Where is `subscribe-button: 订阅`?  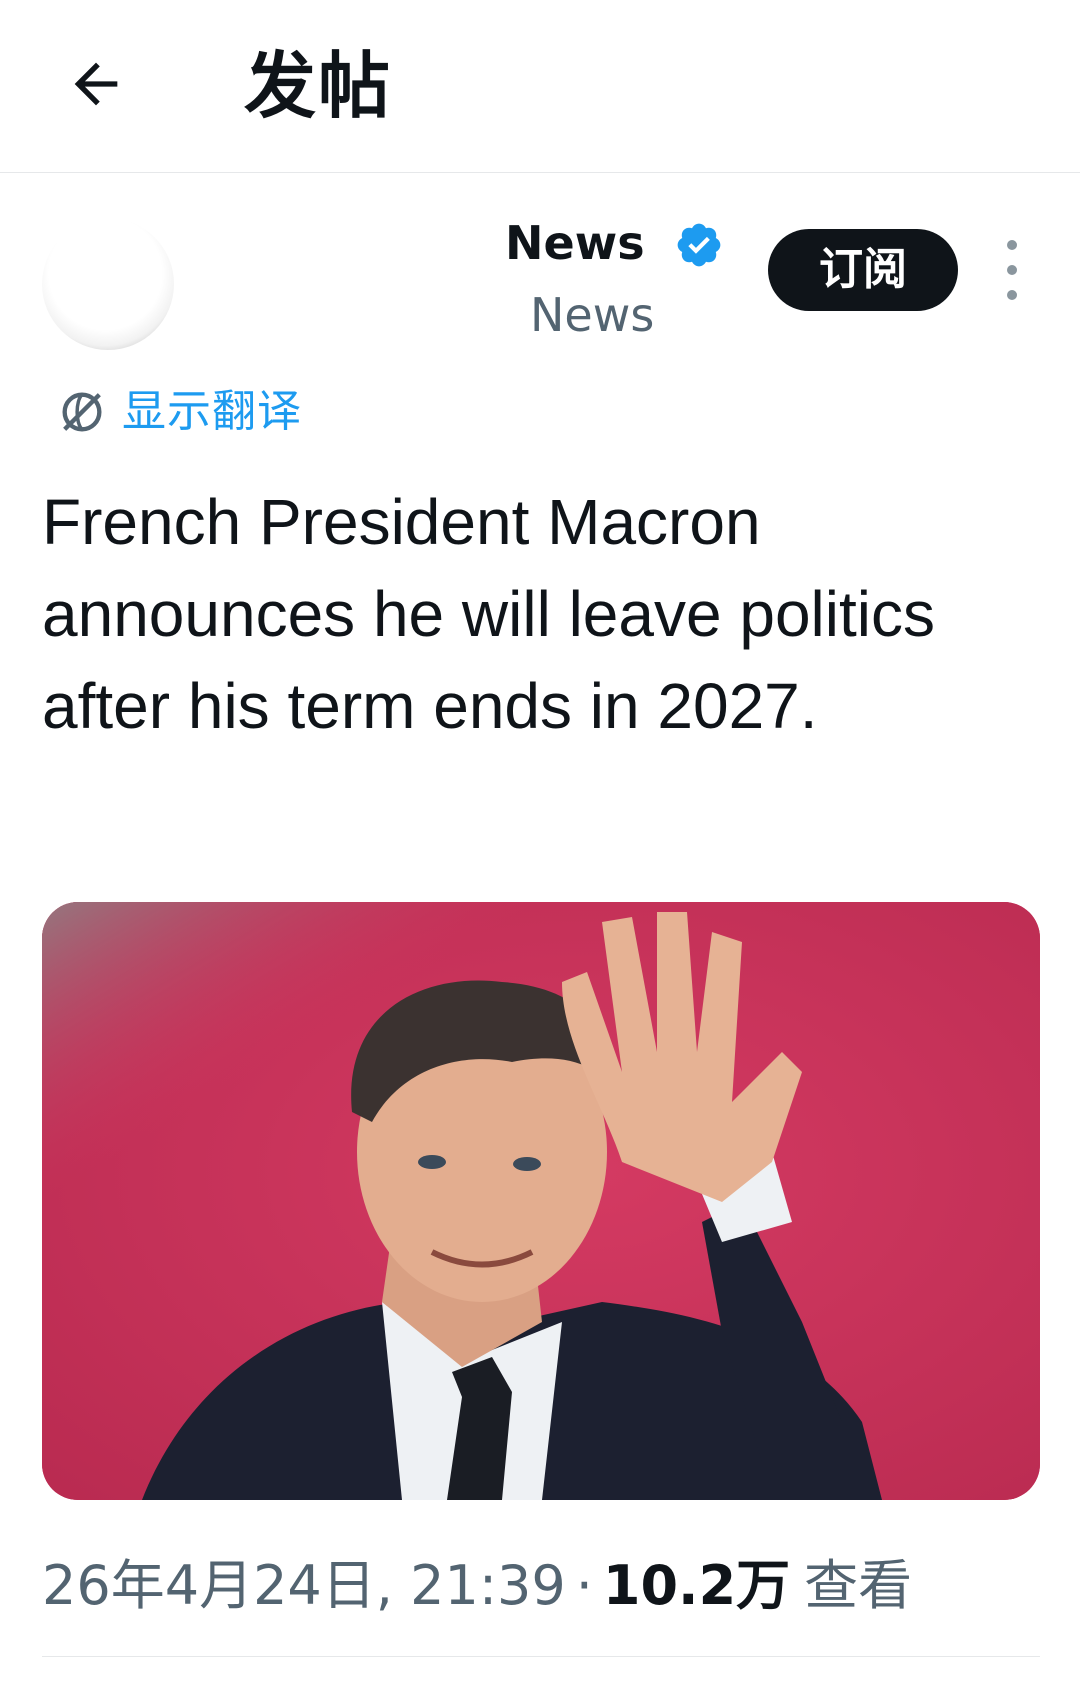 subscribe-button: 订阅 is located at coordinates (863, 270).